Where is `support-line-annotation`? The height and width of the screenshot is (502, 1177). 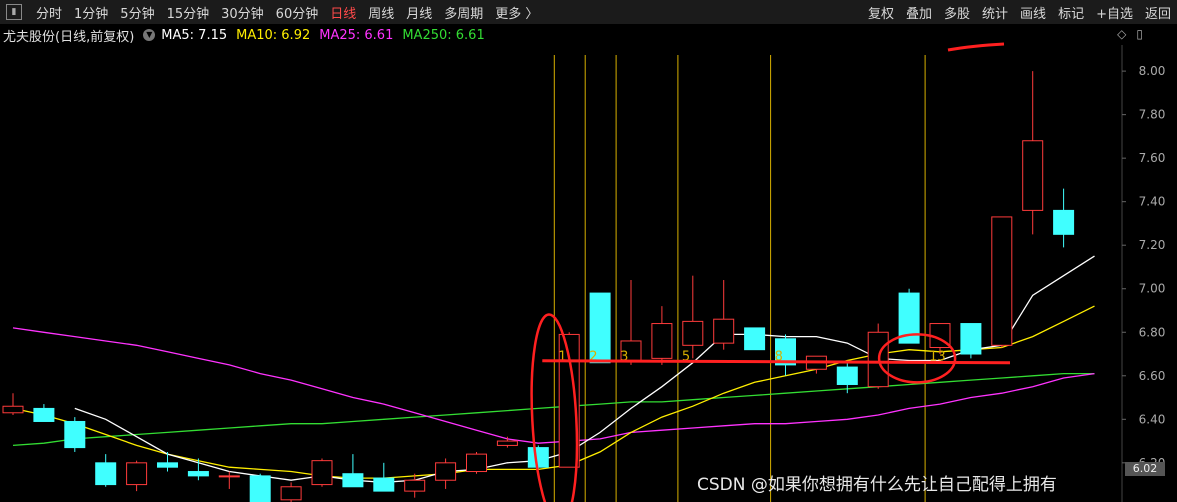 support-line-annotation is located at coordinates (776, 362).